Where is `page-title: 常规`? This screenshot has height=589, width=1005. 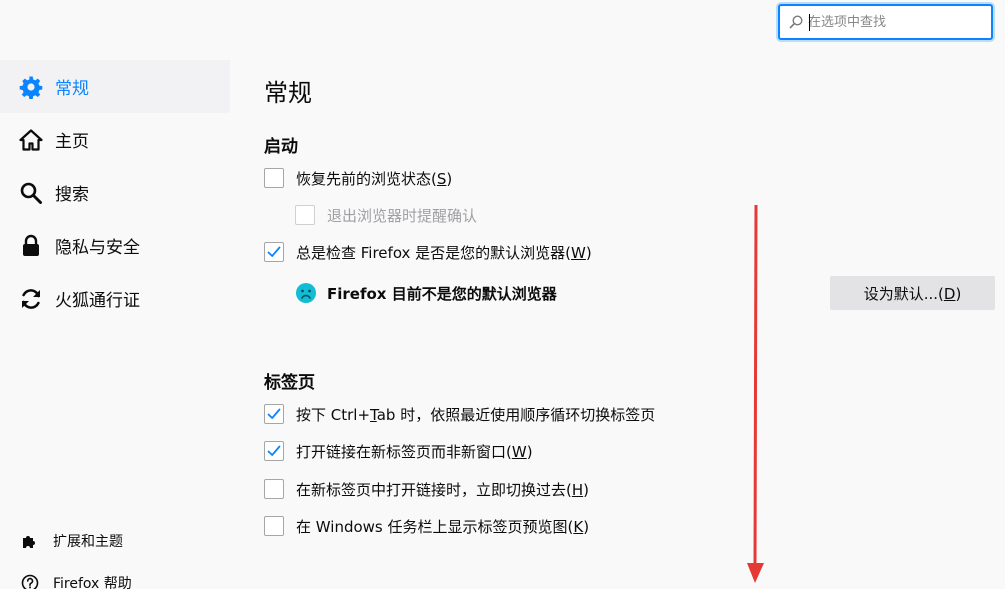
page-title: 常规 is located at coordinates (288, 93).